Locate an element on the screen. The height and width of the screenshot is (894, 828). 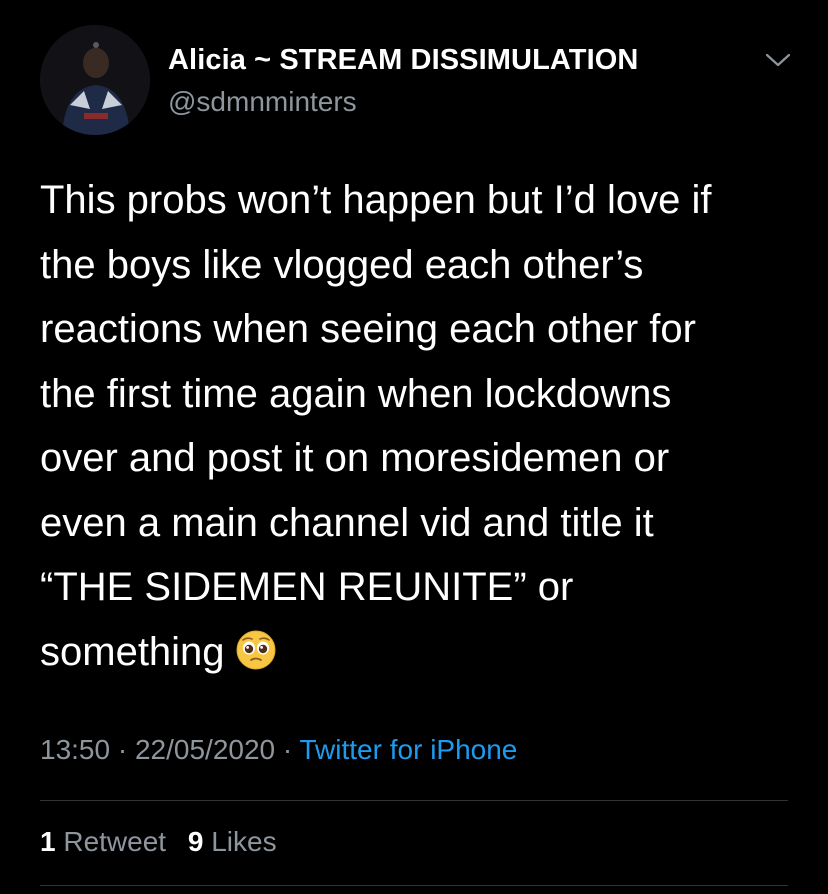
avatar is located at coordinates (95, 80).